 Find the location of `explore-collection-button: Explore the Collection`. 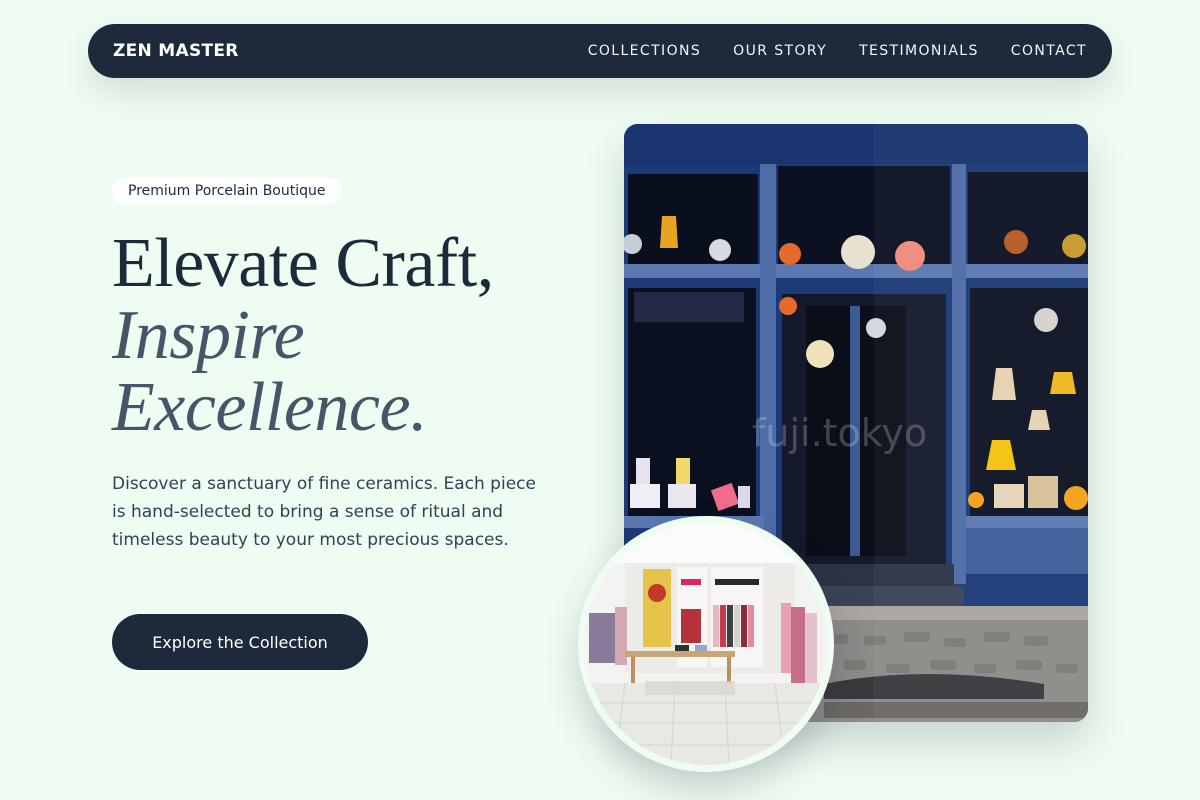

explore-collection-button: Explore the Collection is located at coordinates (240, 642).